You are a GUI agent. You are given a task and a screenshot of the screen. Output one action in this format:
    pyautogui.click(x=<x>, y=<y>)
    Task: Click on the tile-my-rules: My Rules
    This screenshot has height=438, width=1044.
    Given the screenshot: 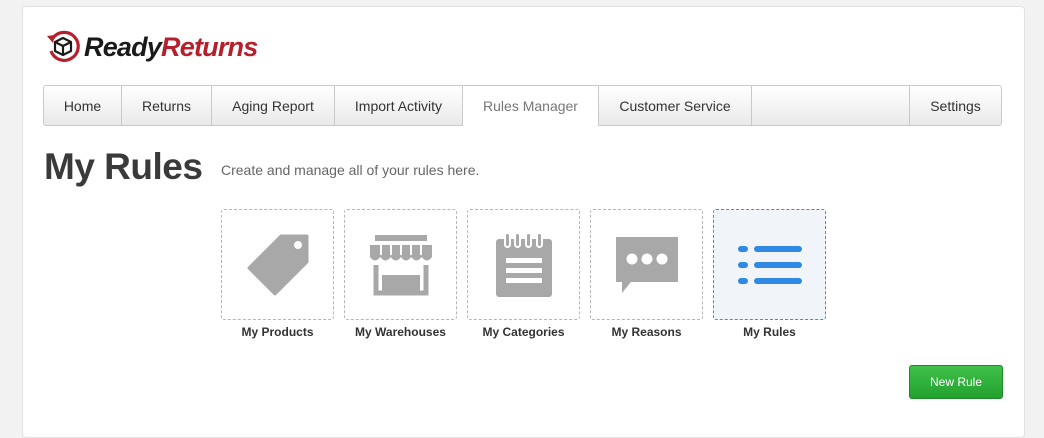 What is the action you would take?
    pyautogui.click(x=769, y=274)
    